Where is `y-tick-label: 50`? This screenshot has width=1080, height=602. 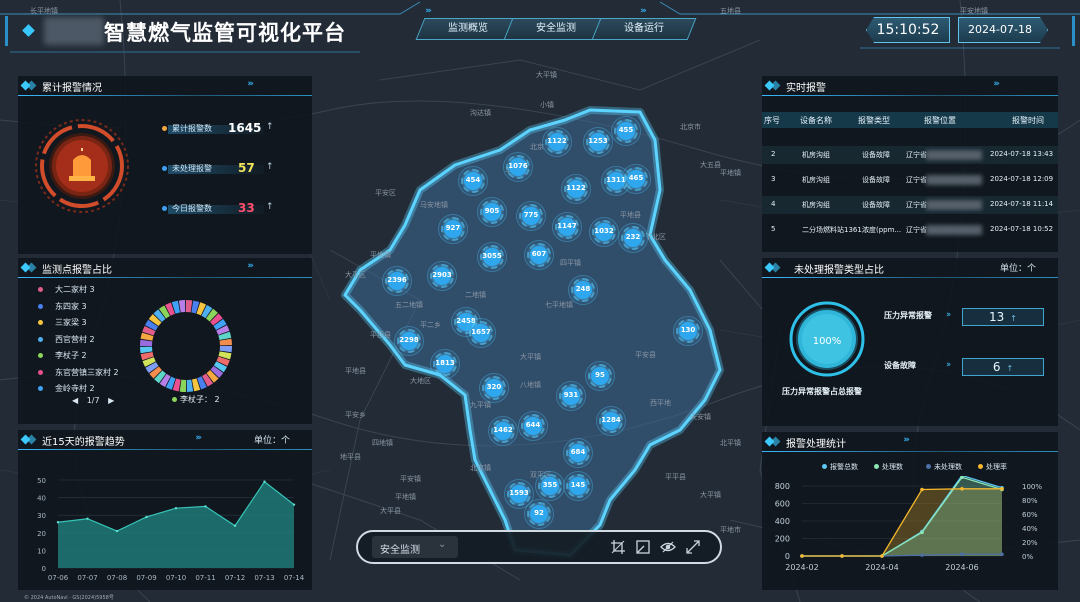 y-tick-label: 50 is located at coordinates (41, 481).